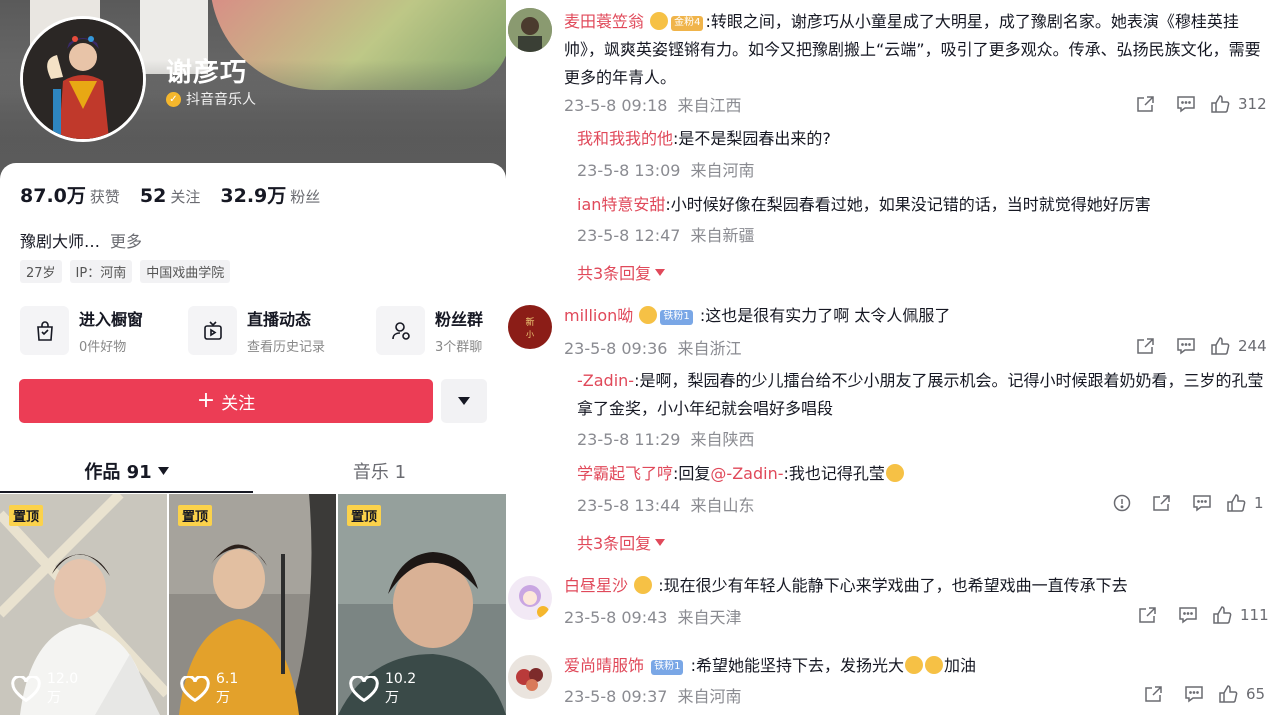 This screenshot has height=715, width=1280. I want to click on reply-item: 学霸起飞了哼:回复@-Zadin-:我也记得孔莹, so click(741, 474).